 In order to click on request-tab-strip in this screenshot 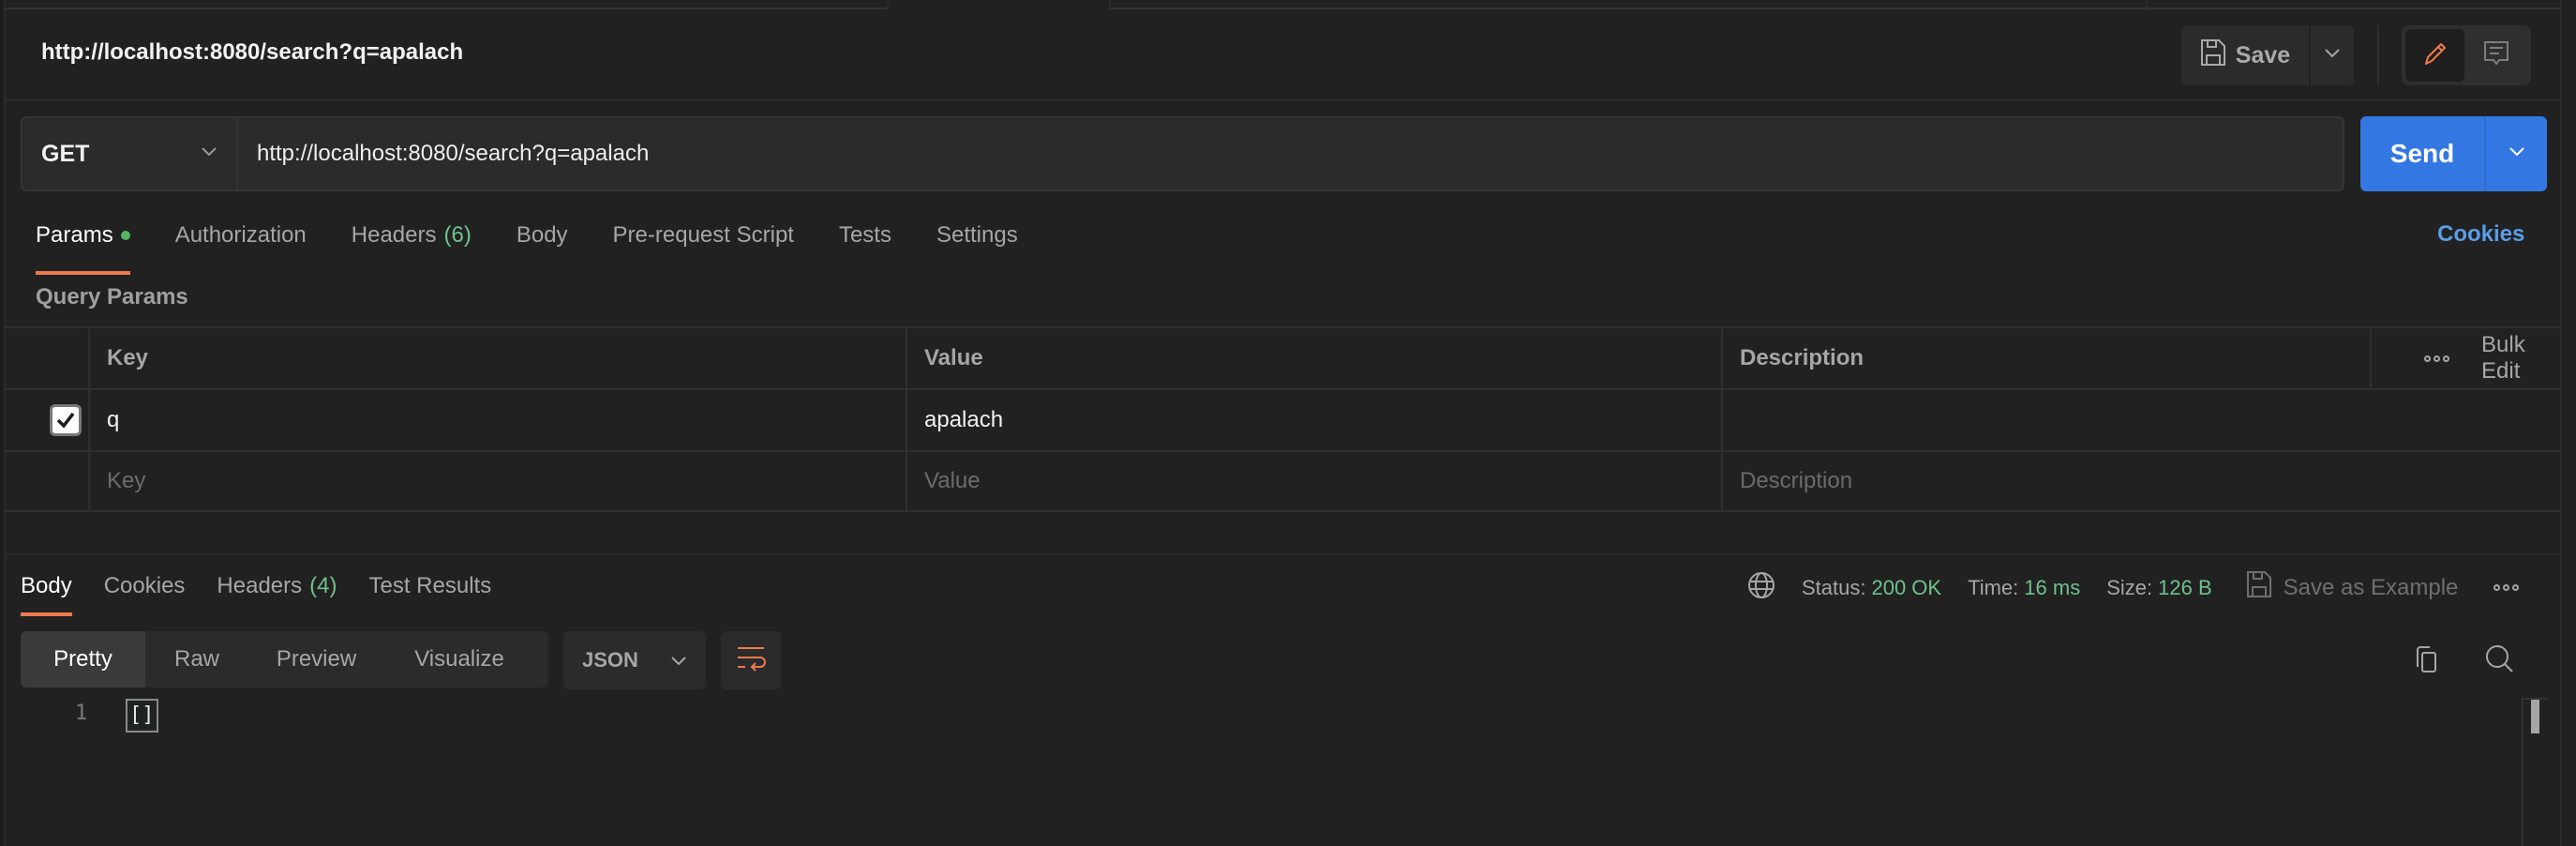, I will do `click(1280, 4)`.